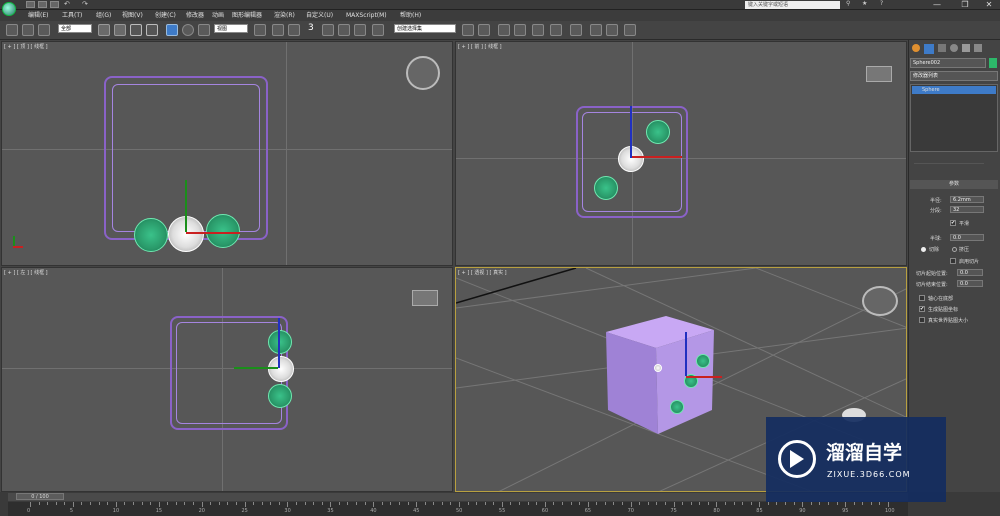 Image resolution: width=1000 pixels, height=516 pixels. What do you see at coordinates (954, 48) in the screenshot?
I see `motion-tab-icon` at bounding box center [954, 48].